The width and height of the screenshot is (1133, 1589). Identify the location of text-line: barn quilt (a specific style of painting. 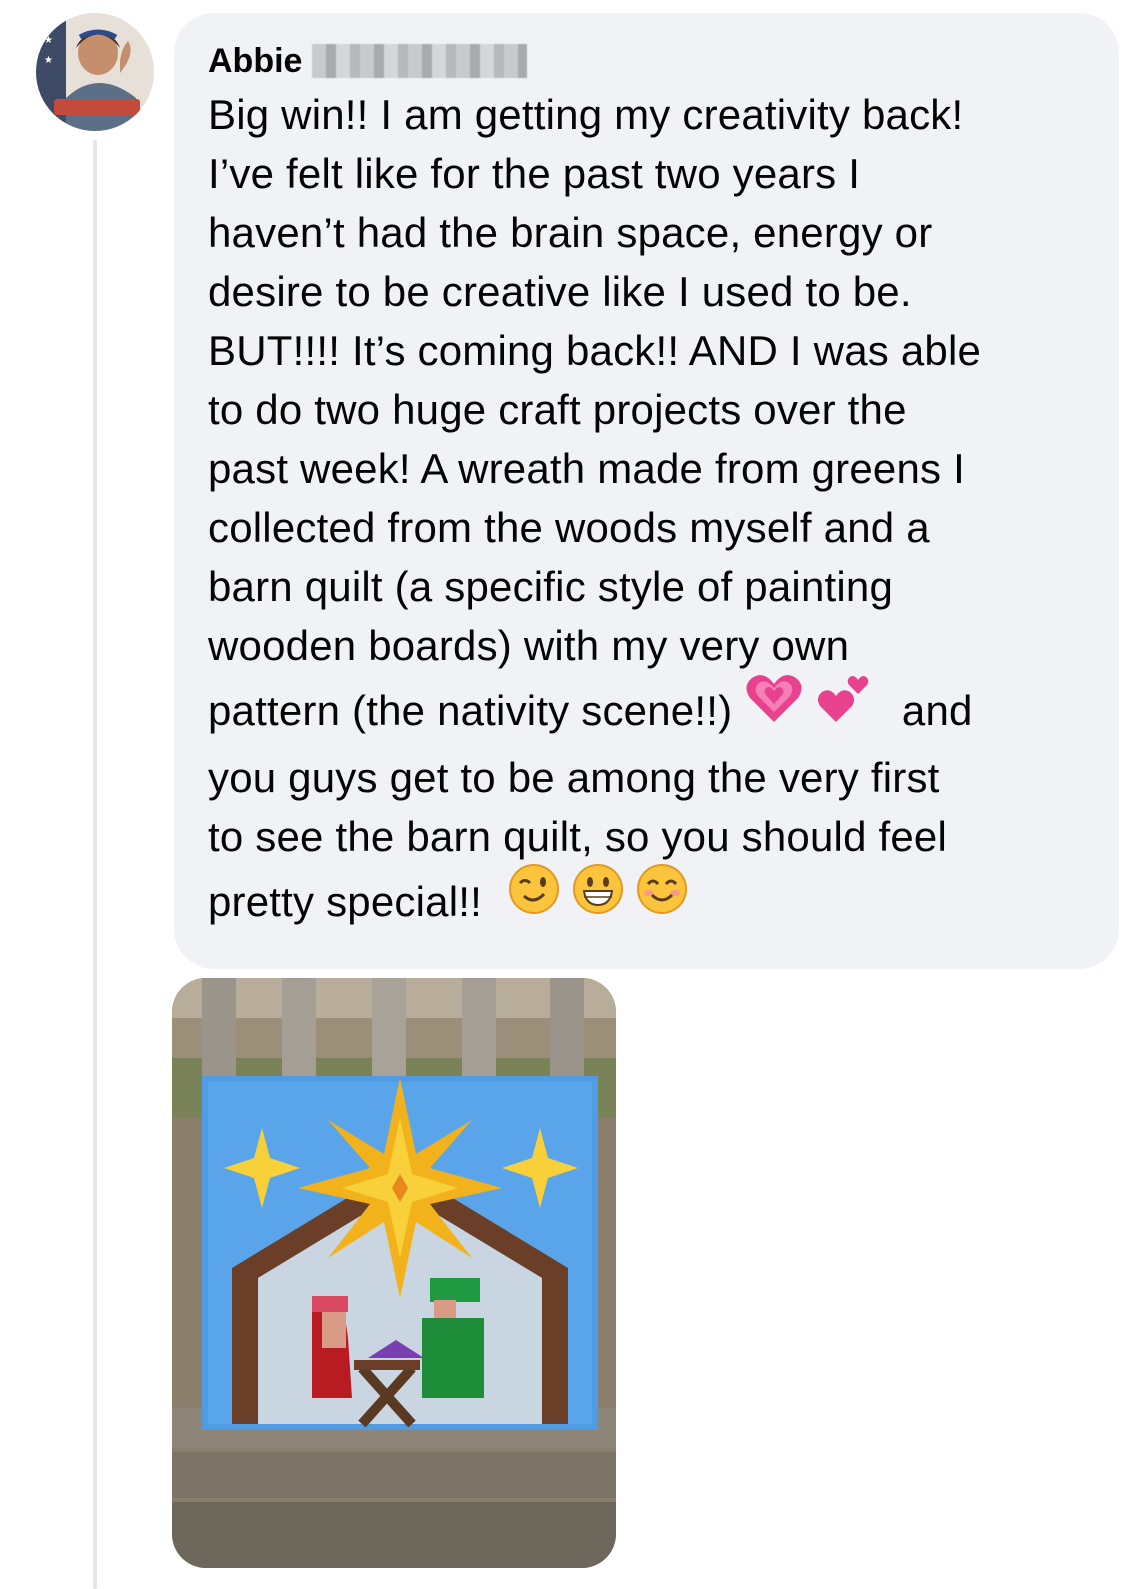
(551, 586).